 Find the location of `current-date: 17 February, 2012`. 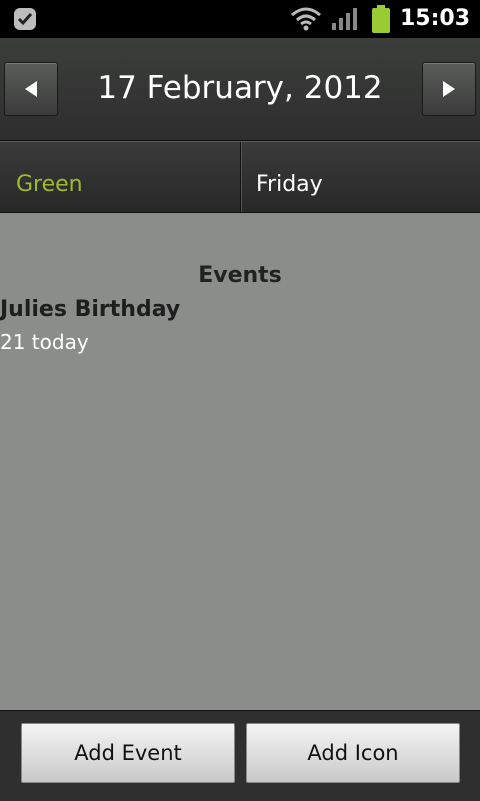

current-date: 17 February, 2012 is located at coordinates (240, 88).